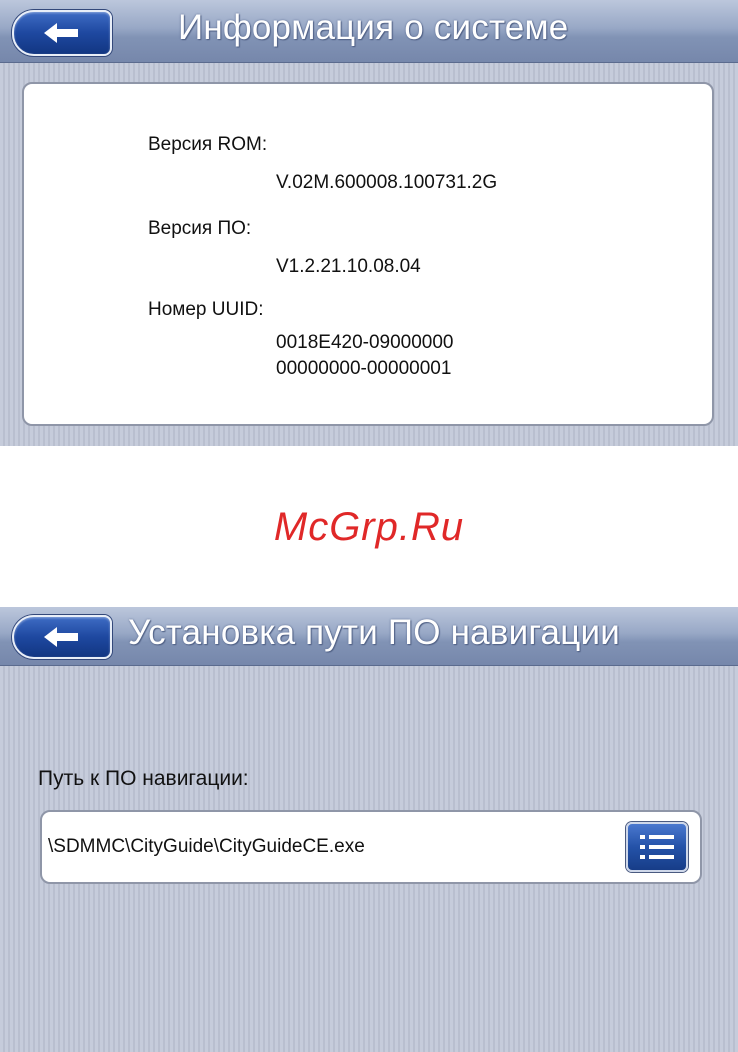  I want to click on title-bar: Установка пути ПО навигации, so click(369, 636).